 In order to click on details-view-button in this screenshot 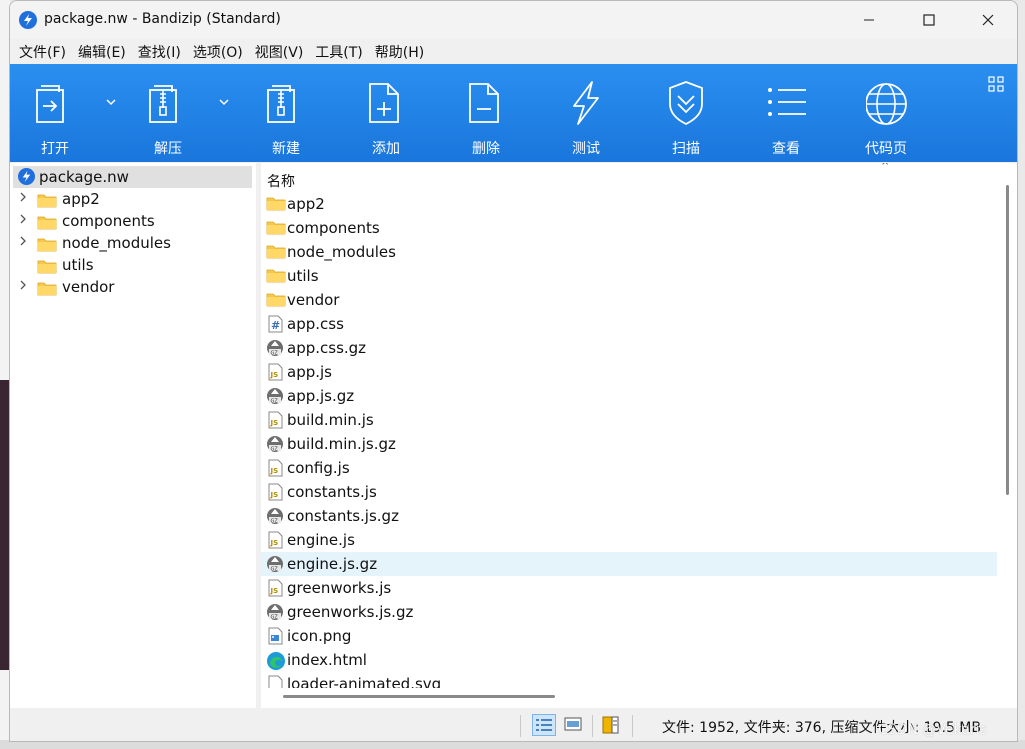, I will do `click(544, 725)`.